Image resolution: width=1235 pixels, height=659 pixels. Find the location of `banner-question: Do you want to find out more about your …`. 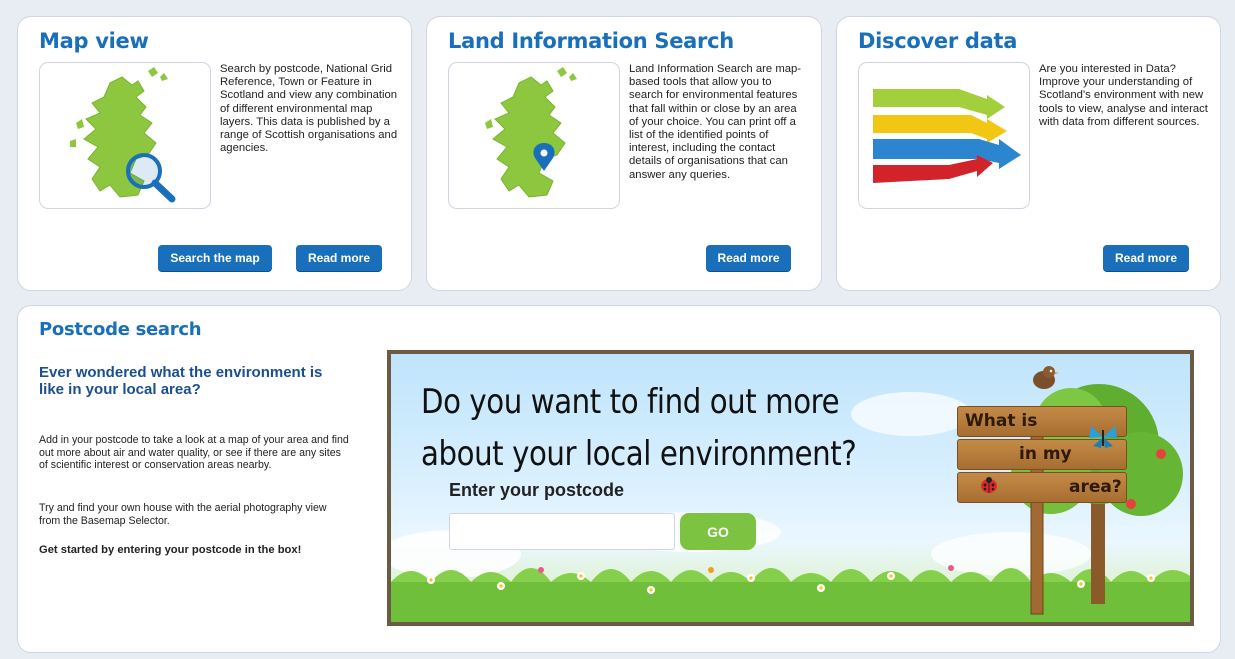

banner-question: Do you want to find out more about your … is located at coordinates (687, 428).